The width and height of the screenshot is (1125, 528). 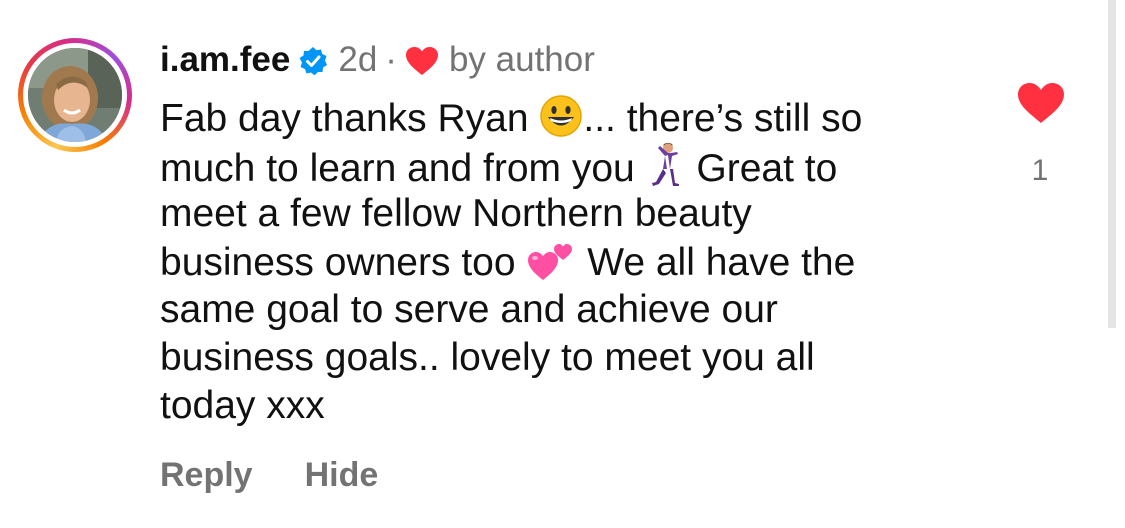 I want to click on heart-icon, so click(x=422, y=60).